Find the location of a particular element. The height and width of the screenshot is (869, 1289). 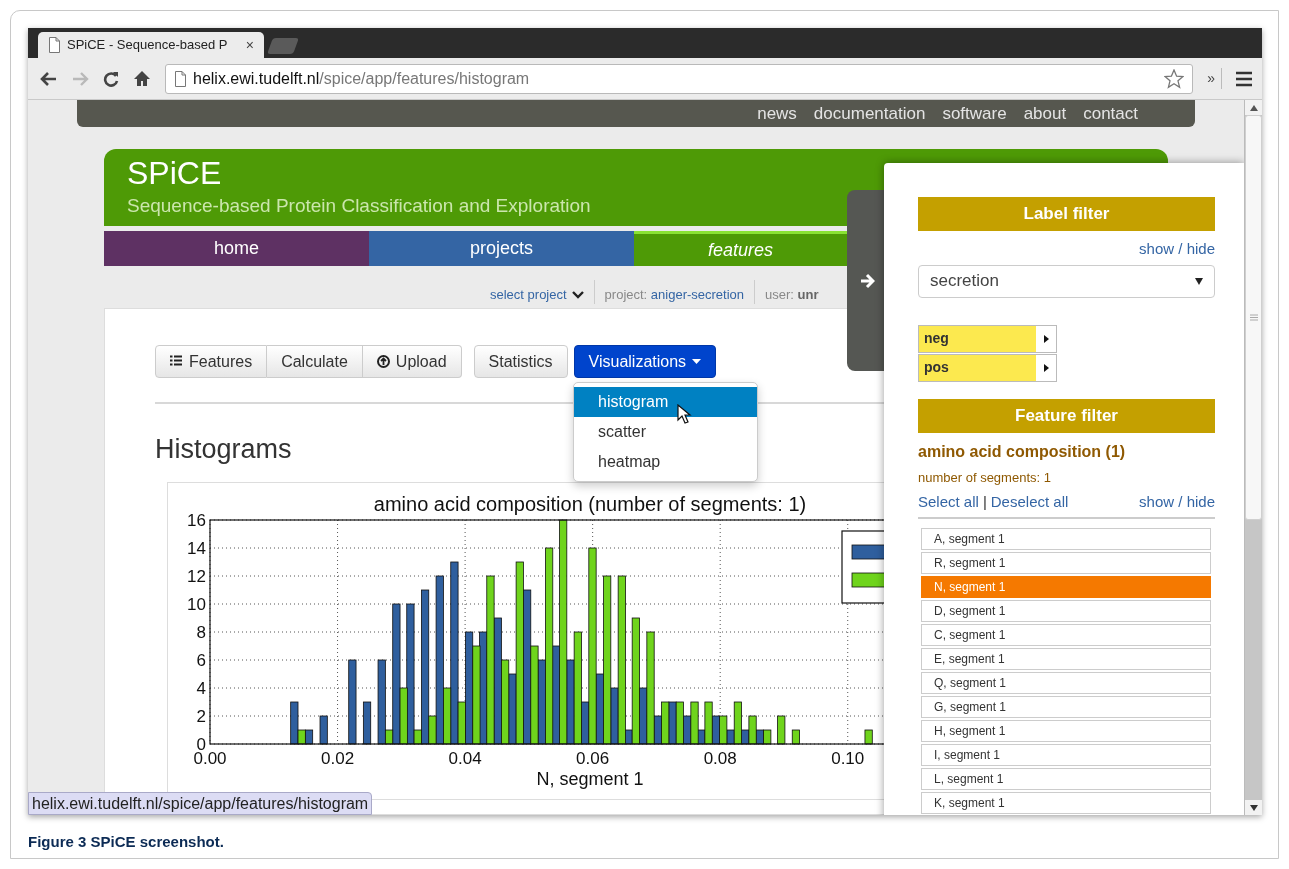

project-info: project: aniger-secretion is located at coordinates (674, 294).